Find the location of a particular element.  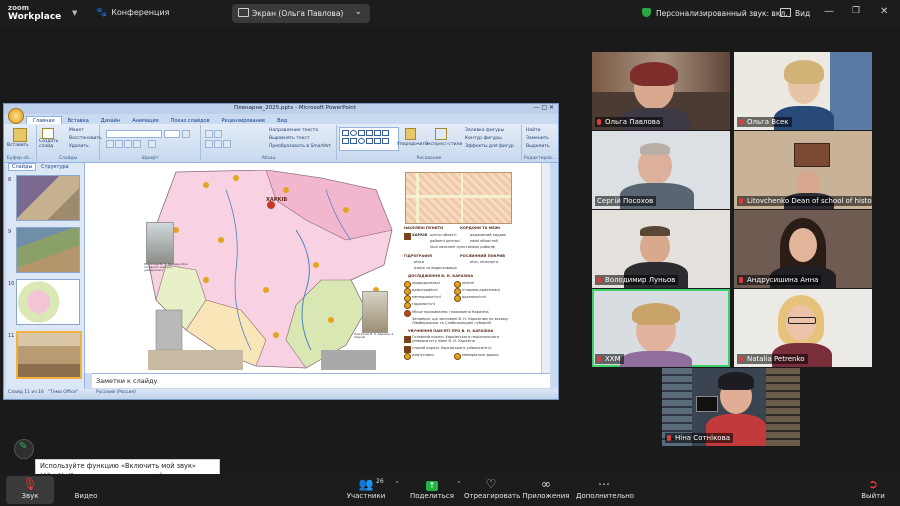

shape-fill-button: Заливка фигуры is located at coordinates (484, 130).